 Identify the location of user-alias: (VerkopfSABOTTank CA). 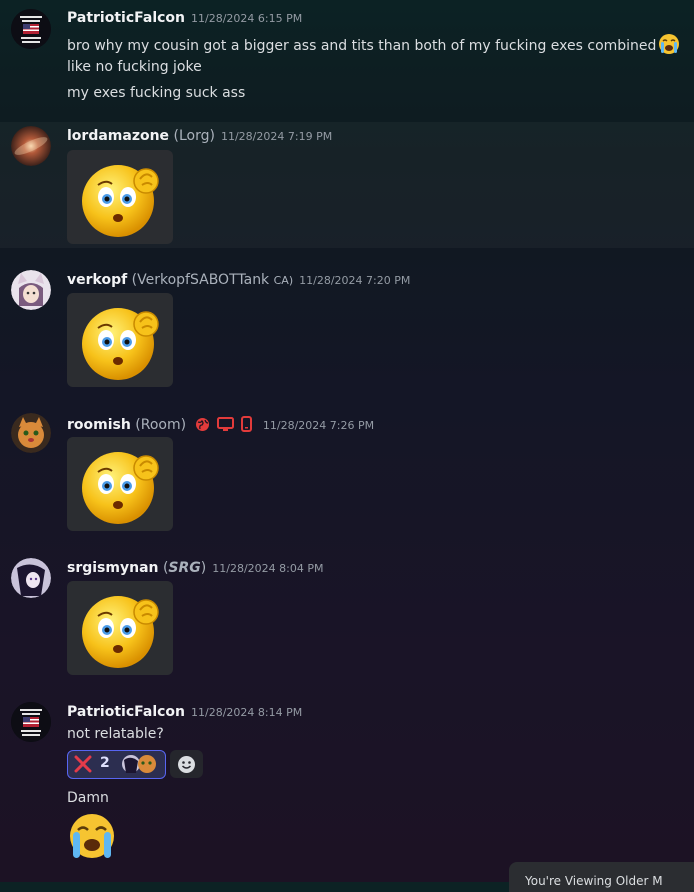
(212, 280).